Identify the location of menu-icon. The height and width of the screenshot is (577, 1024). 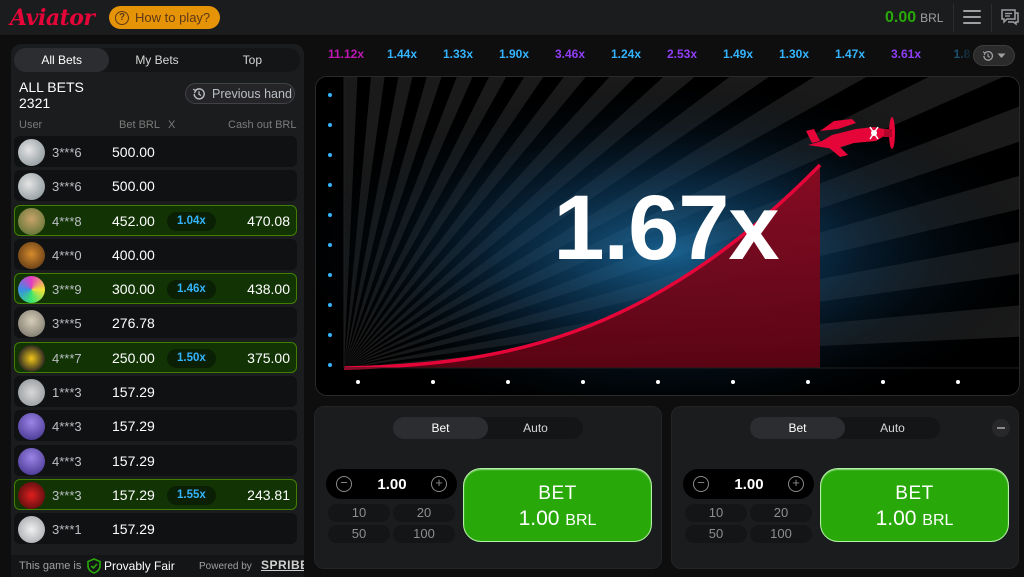
(972, 17).